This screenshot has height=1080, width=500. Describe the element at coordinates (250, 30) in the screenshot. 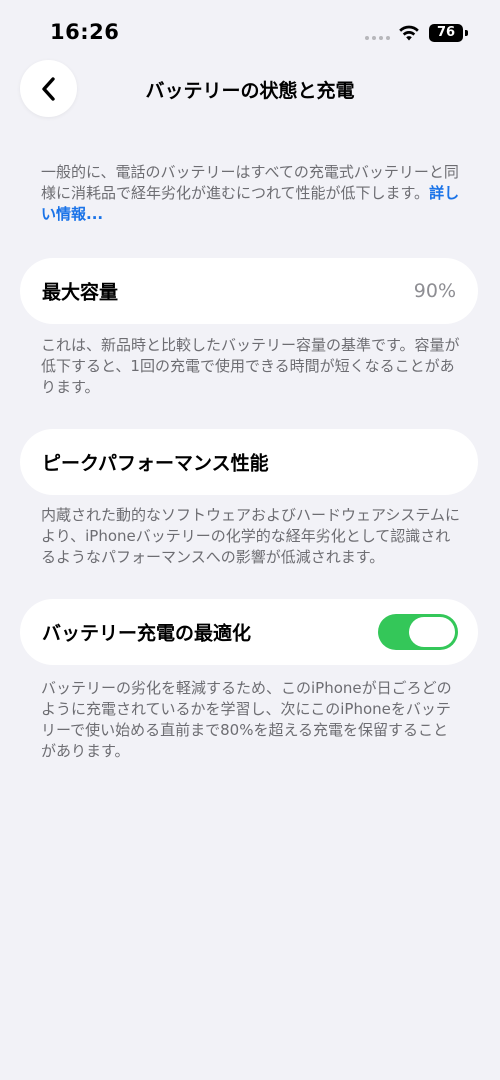

I see `status-bar: 16:26 76` at that location.